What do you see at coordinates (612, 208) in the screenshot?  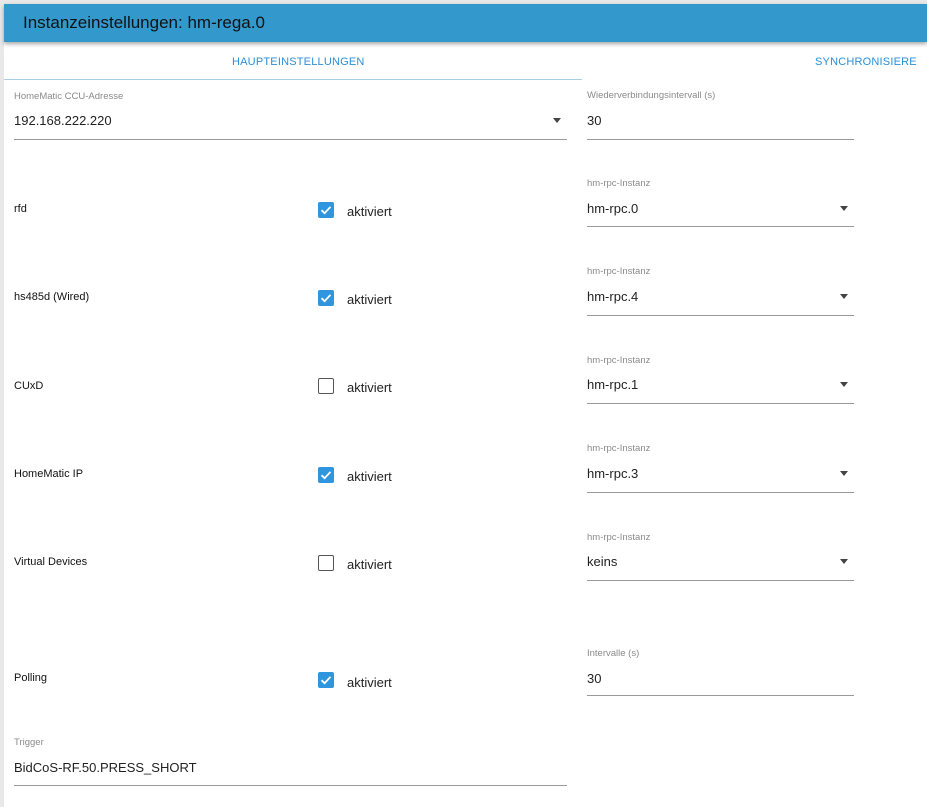 I see `rfd-instance-select: hm-rpc.0` at bounding box center [612, 208].